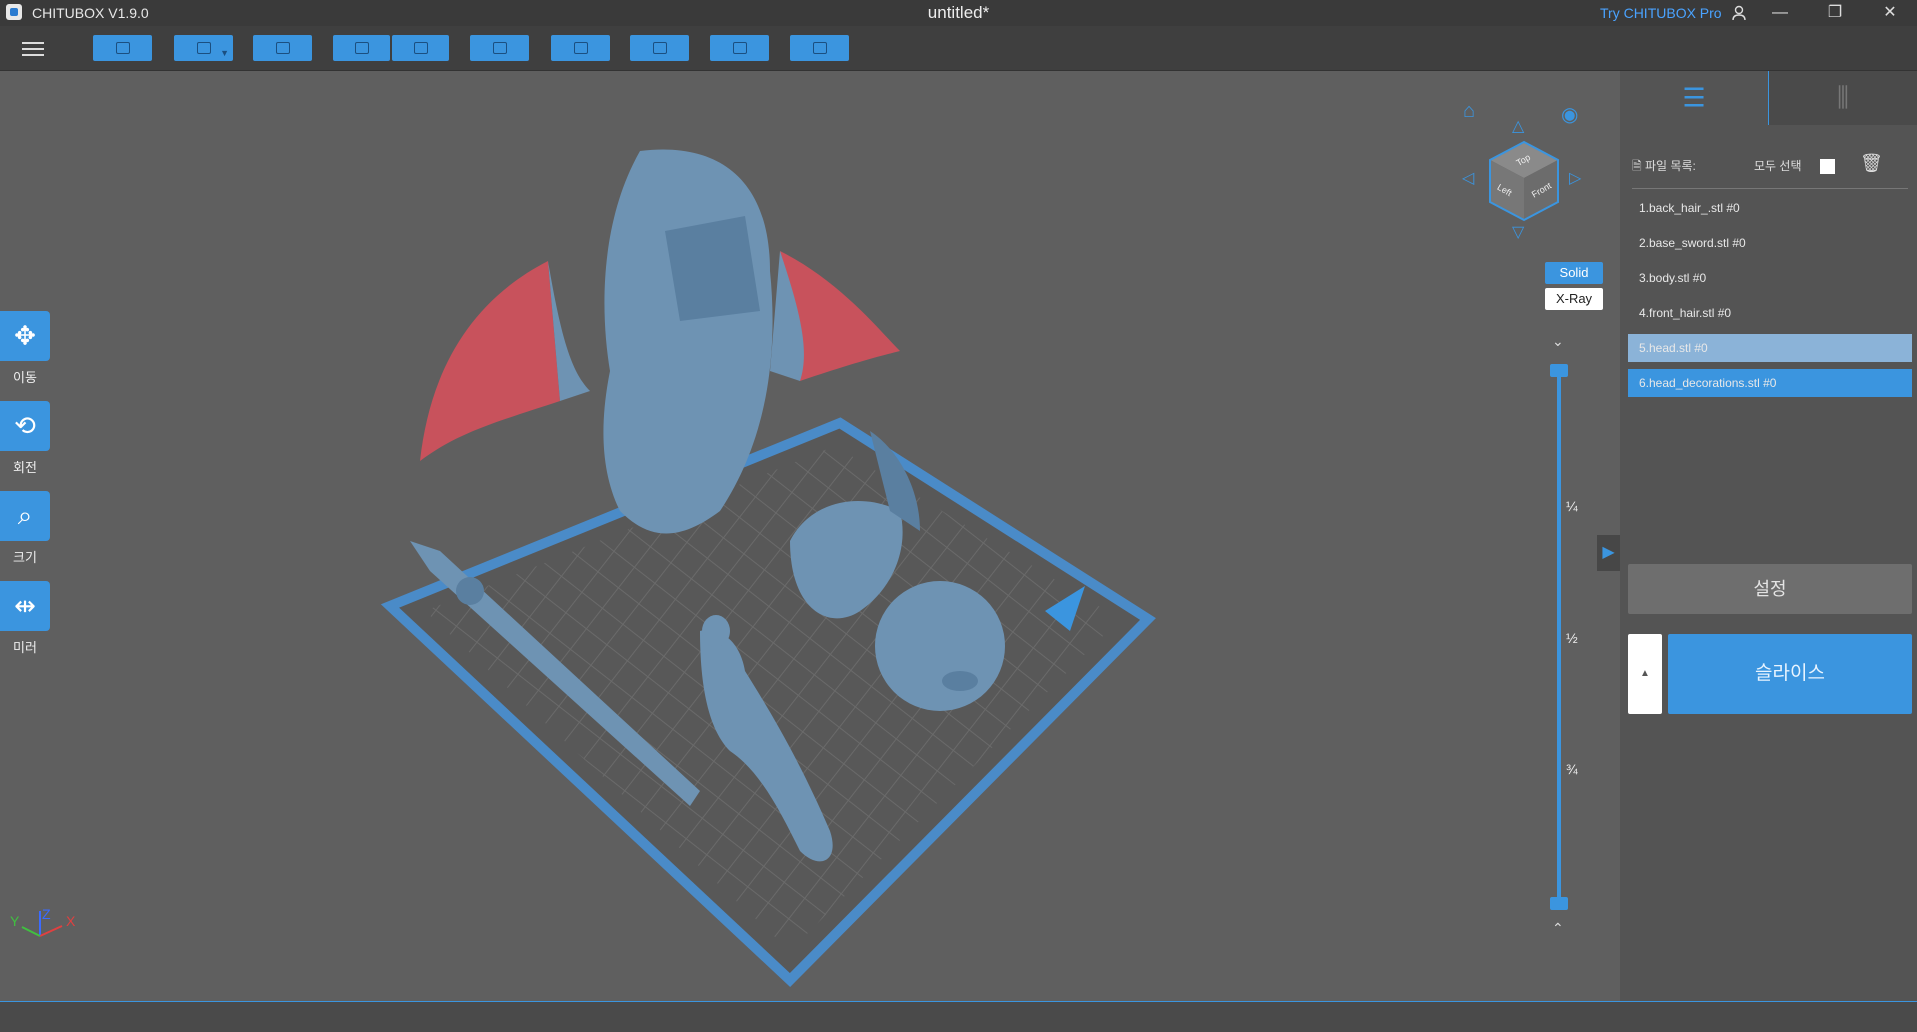 The width and height of the screenshot is (1917, 1032). What do you see at coordinates (1890, 13) in the screenshot?
I see `close-button: ✕` at bounding box center [1890, 13].